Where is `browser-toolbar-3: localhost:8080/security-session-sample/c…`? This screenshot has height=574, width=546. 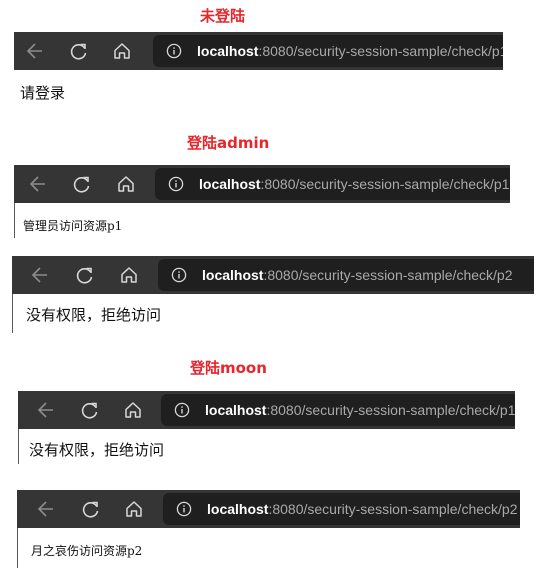 browser-toolbar-3: localhost:8080/security-session-sample/c… is located at coordinates (273, 275).